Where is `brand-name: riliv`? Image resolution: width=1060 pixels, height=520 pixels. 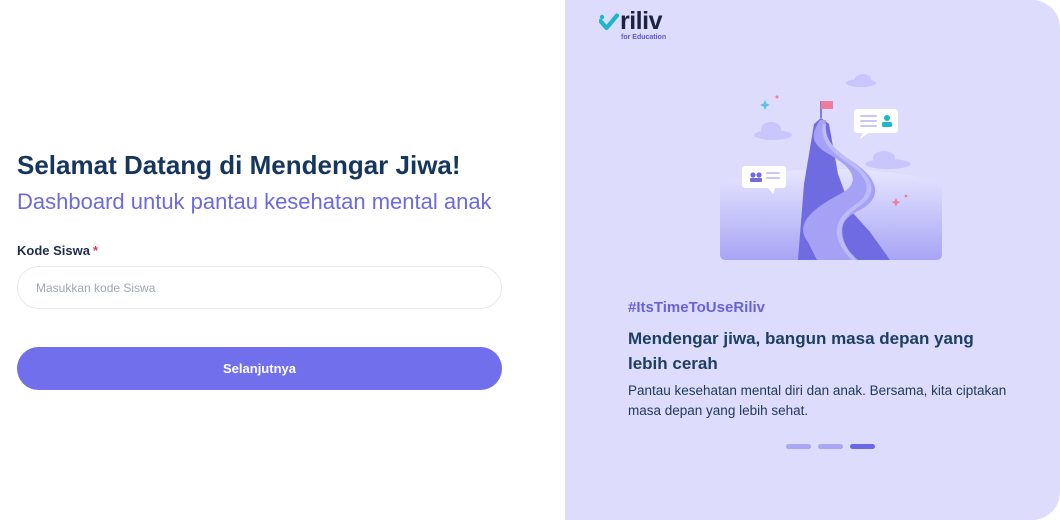 brand-name: riliv is located at coordinates (641, 21).